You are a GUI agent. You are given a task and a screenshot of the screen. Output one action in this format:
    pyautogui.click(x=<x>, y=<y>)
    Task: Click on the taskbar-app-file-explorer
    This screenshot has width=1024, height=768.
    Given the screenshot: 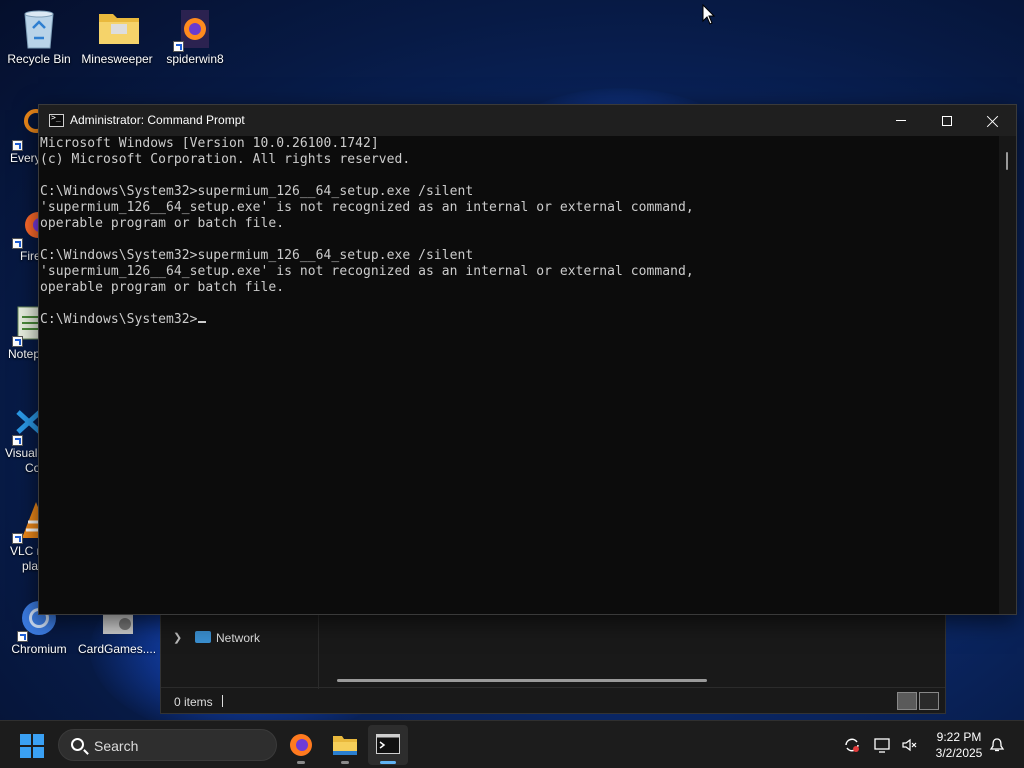 What is the action you would take?
    pyautogui.click(x=345, y=745)
    